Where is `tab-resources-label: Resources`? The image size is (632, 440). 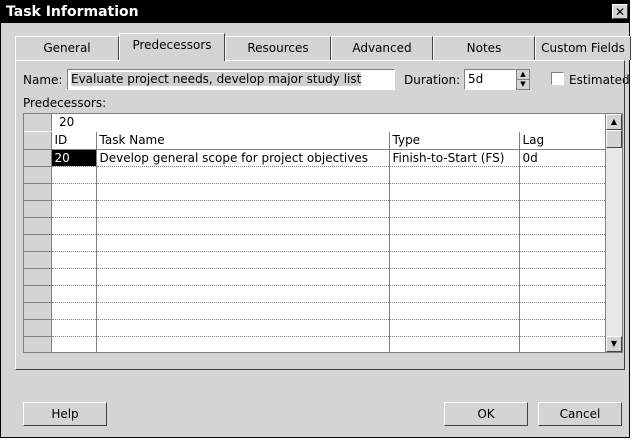 tab-resources-label: Resources is located at coordinates (278, 48).